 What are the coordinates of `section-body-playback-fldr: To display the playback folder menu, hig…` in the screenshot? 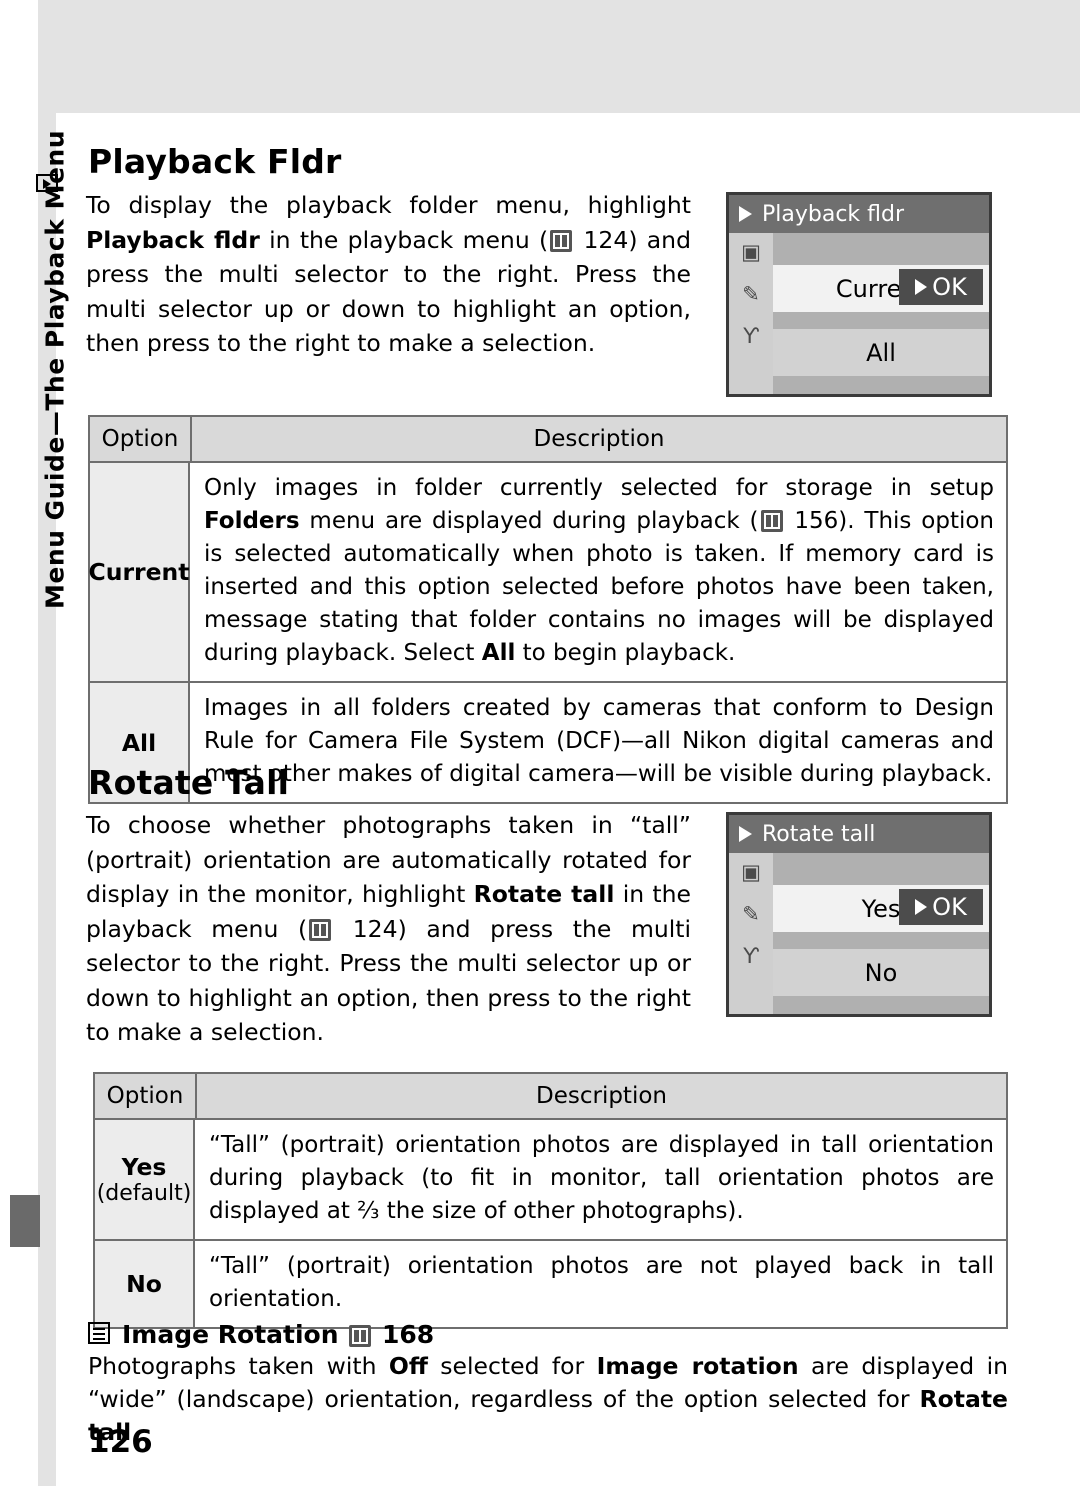 It's located at (388, 274).